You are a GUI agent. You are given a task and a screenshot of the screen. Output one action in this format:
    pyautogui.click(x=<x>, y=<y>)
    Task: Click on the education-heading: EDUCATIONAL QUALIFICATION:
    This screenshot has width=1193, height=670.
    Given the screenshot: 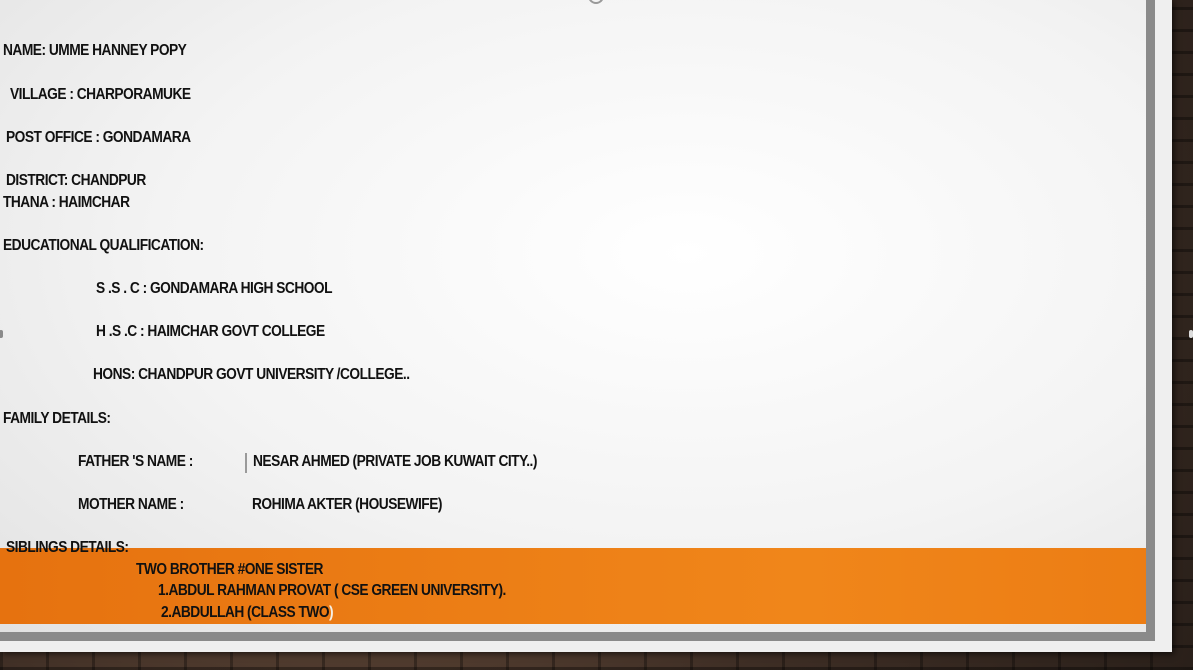 What is the action you would take?
    pyautogui.click(x=103, y=245)
    